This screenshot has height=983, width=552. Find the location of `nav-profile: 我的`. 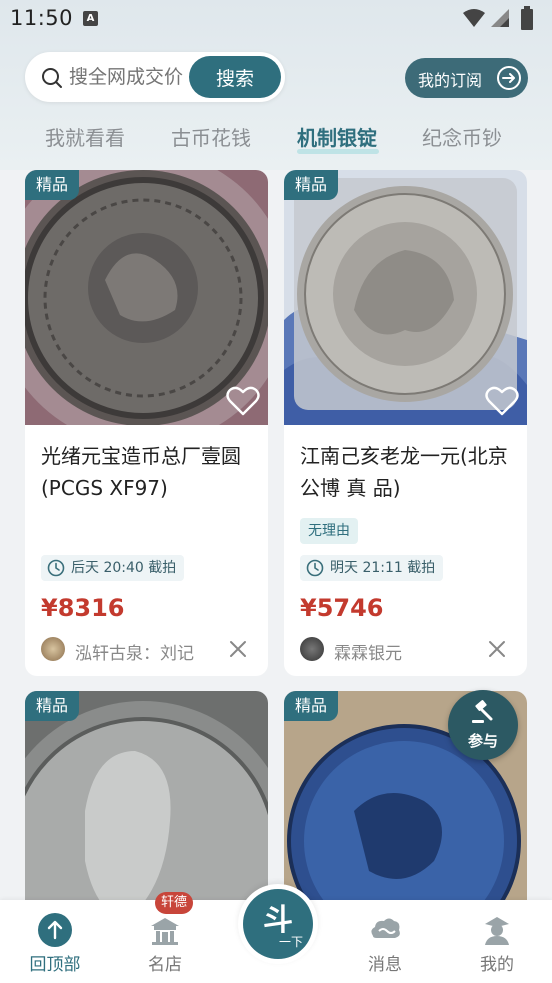

nav-profile: 我的 is located at coordinates (497, 941).